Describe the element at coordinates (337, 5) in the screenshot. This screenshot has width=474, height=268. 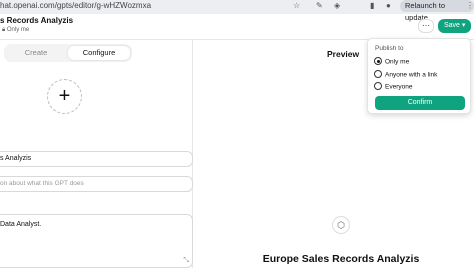
I see `shield-icon: ◈` at that location.